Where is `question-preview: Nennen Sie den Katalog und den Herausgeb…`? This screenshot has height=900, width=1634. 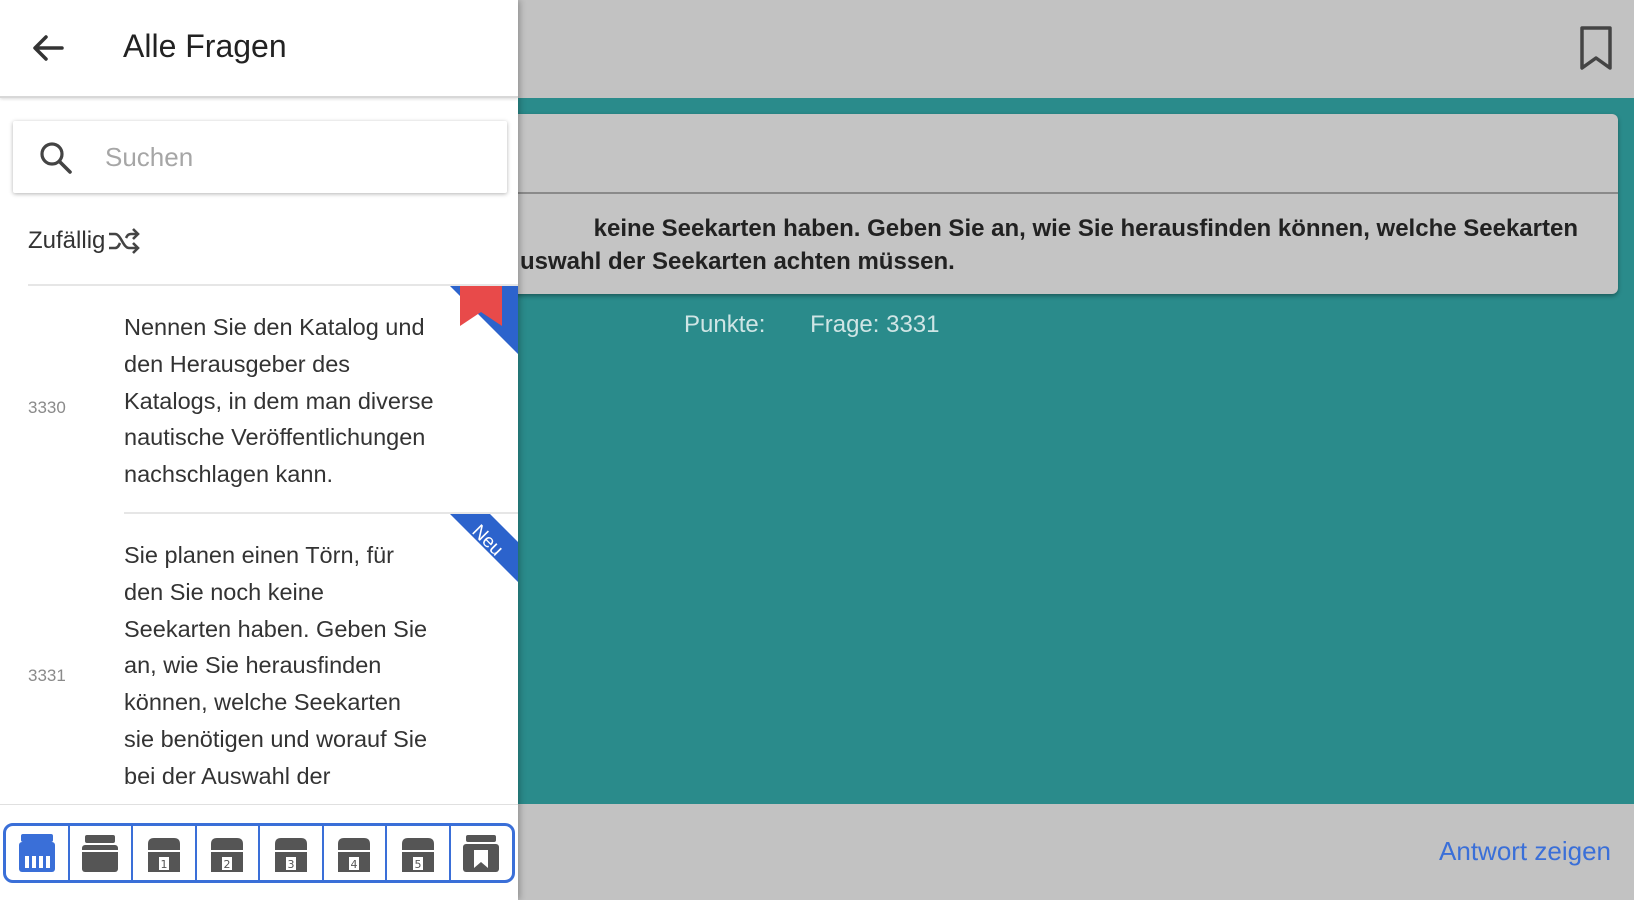 question-preview: Nennen Sie den Katalog und den Herausgeb… is located at coordinates (279, 401).